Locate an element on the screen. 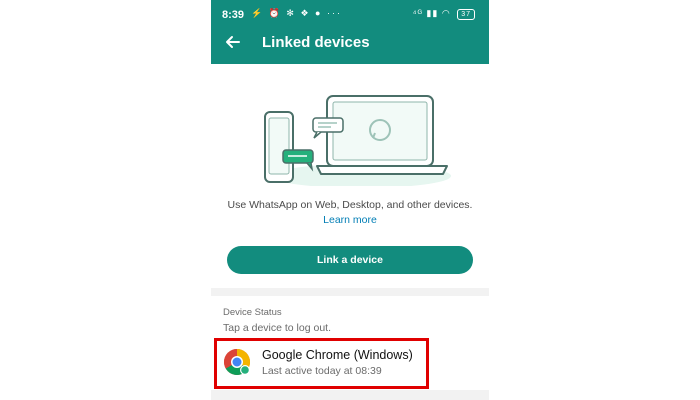 Image resolution: width=700 pixels, height=400 pixels. app-bar: Linked devices is located at coordinates (350, 42).